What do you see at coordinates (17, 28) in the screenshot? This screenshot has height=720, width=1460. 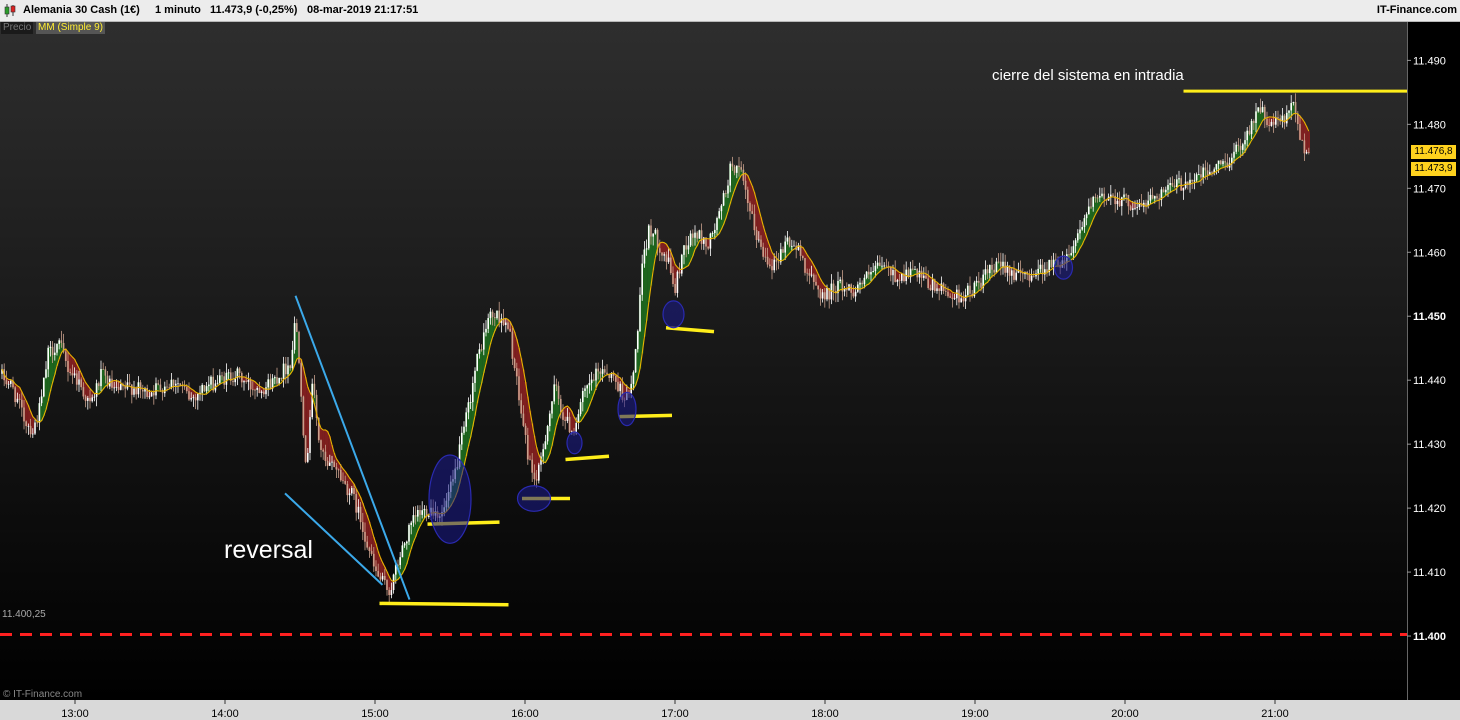 I see `legend-price: Precio` at bounding box center [17, 28].